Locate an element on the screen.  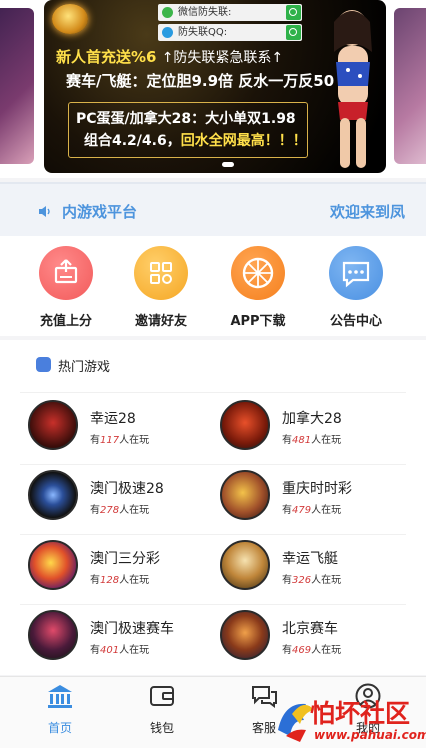
invite-friends-label: 邀请好友 is located at coordinates (160, 321).